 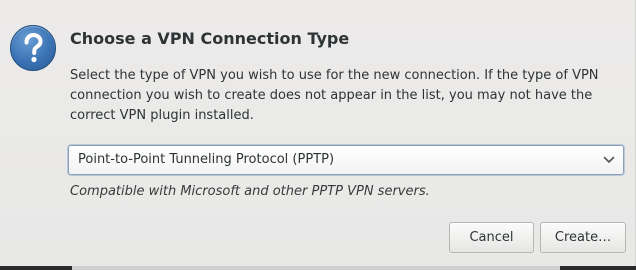 What do you see at coordinates (206, 159) in the screenshot?
I see `vpn-type-selected-value: Point-to-Point Tunneling Protocol (PPTP)` at bounding box center [206, 159].